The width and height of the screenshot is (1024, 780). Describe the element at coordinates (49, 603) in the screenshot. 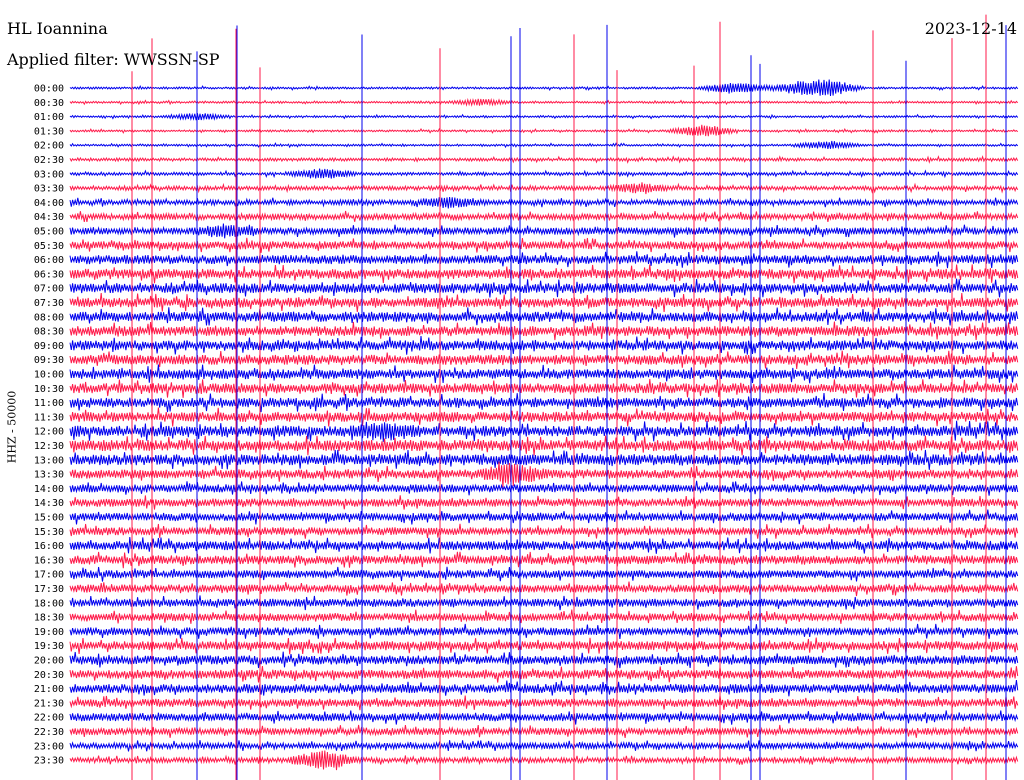

I see `tick-label: 18:00` at that location.